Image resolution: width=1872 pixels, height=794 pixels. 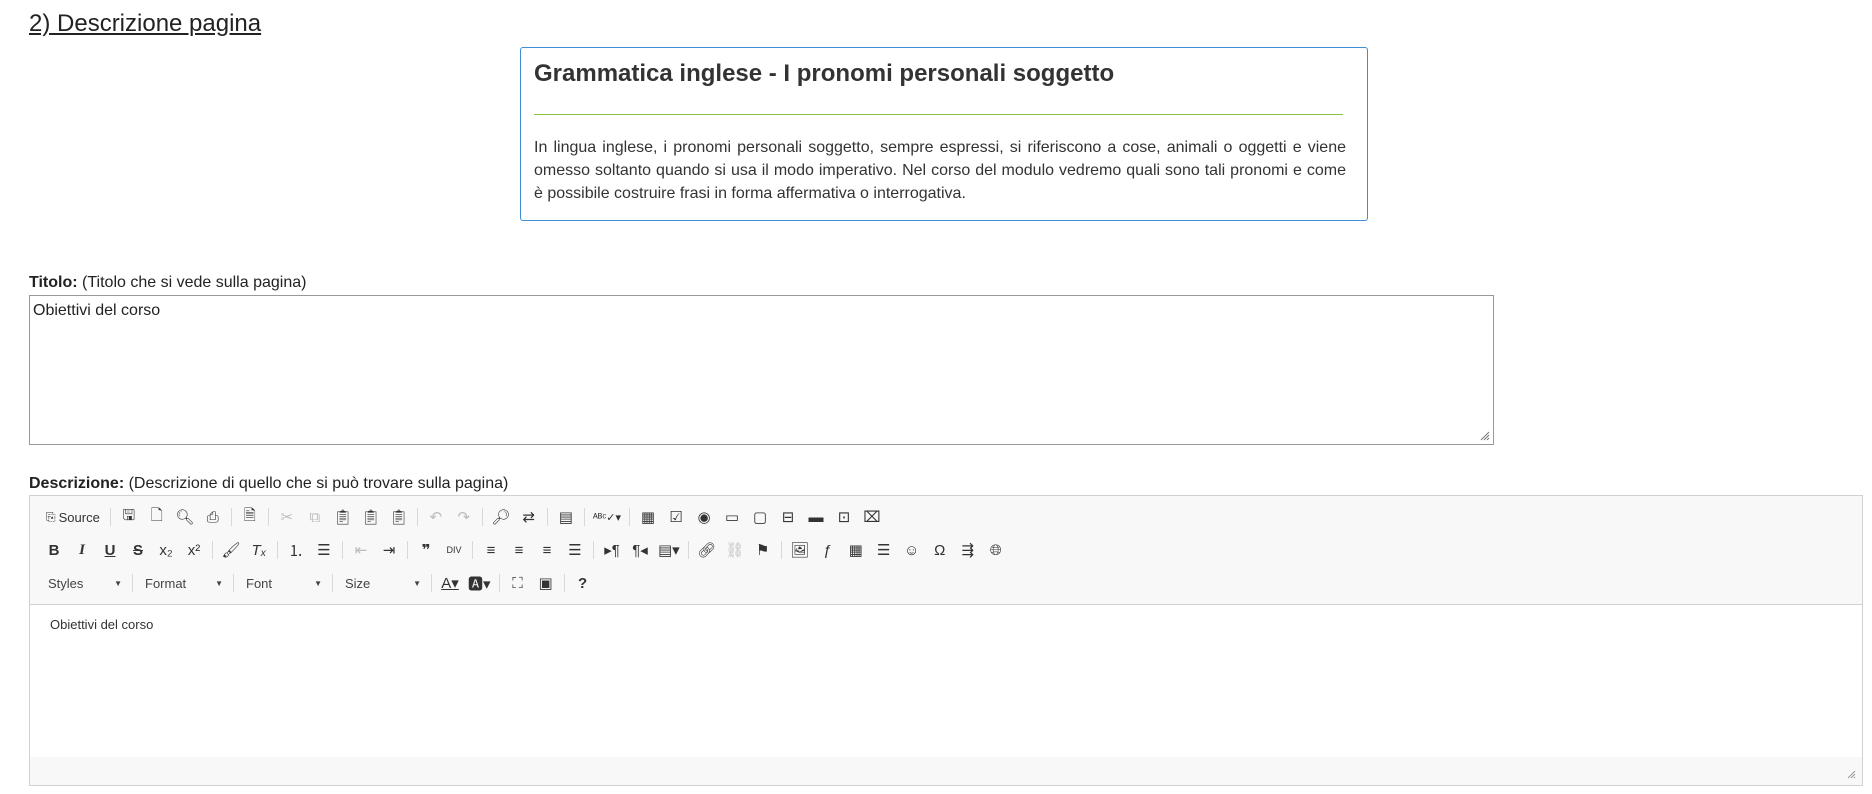 I want to click on toolbar-row-3: Styles ▼ Format ▼ Font ▼ Size ▼ A▾ 🅰︎▾ ⛶ ▣ ?, so click(x=320, y=583).